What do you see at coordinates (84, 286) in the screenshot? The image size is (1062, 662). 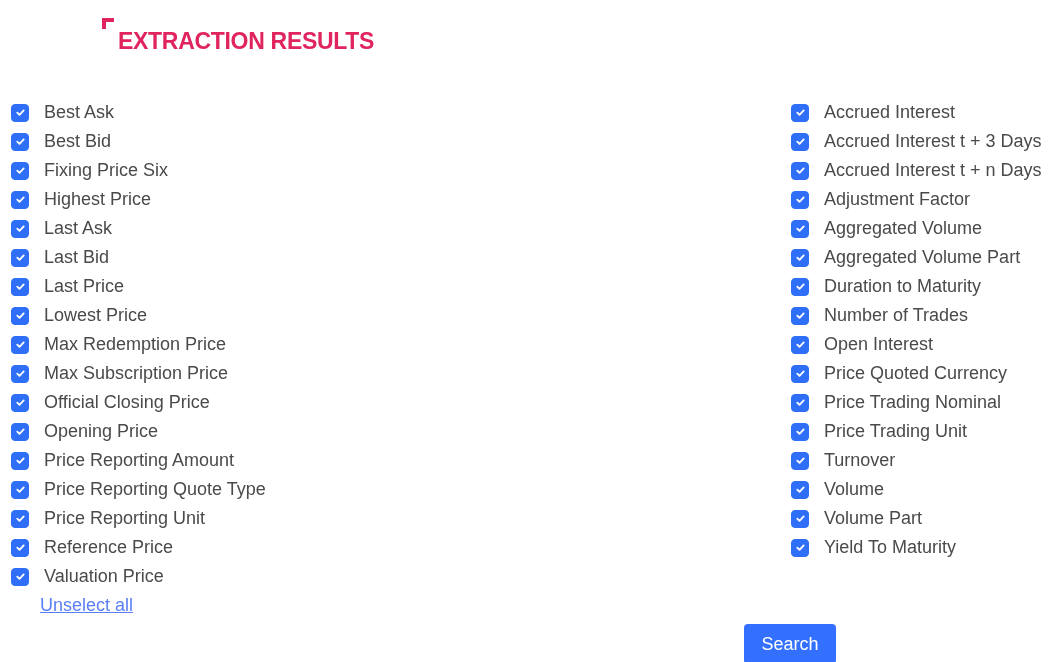 I see `field-label: Last Price` at bounding box center [84, 286].